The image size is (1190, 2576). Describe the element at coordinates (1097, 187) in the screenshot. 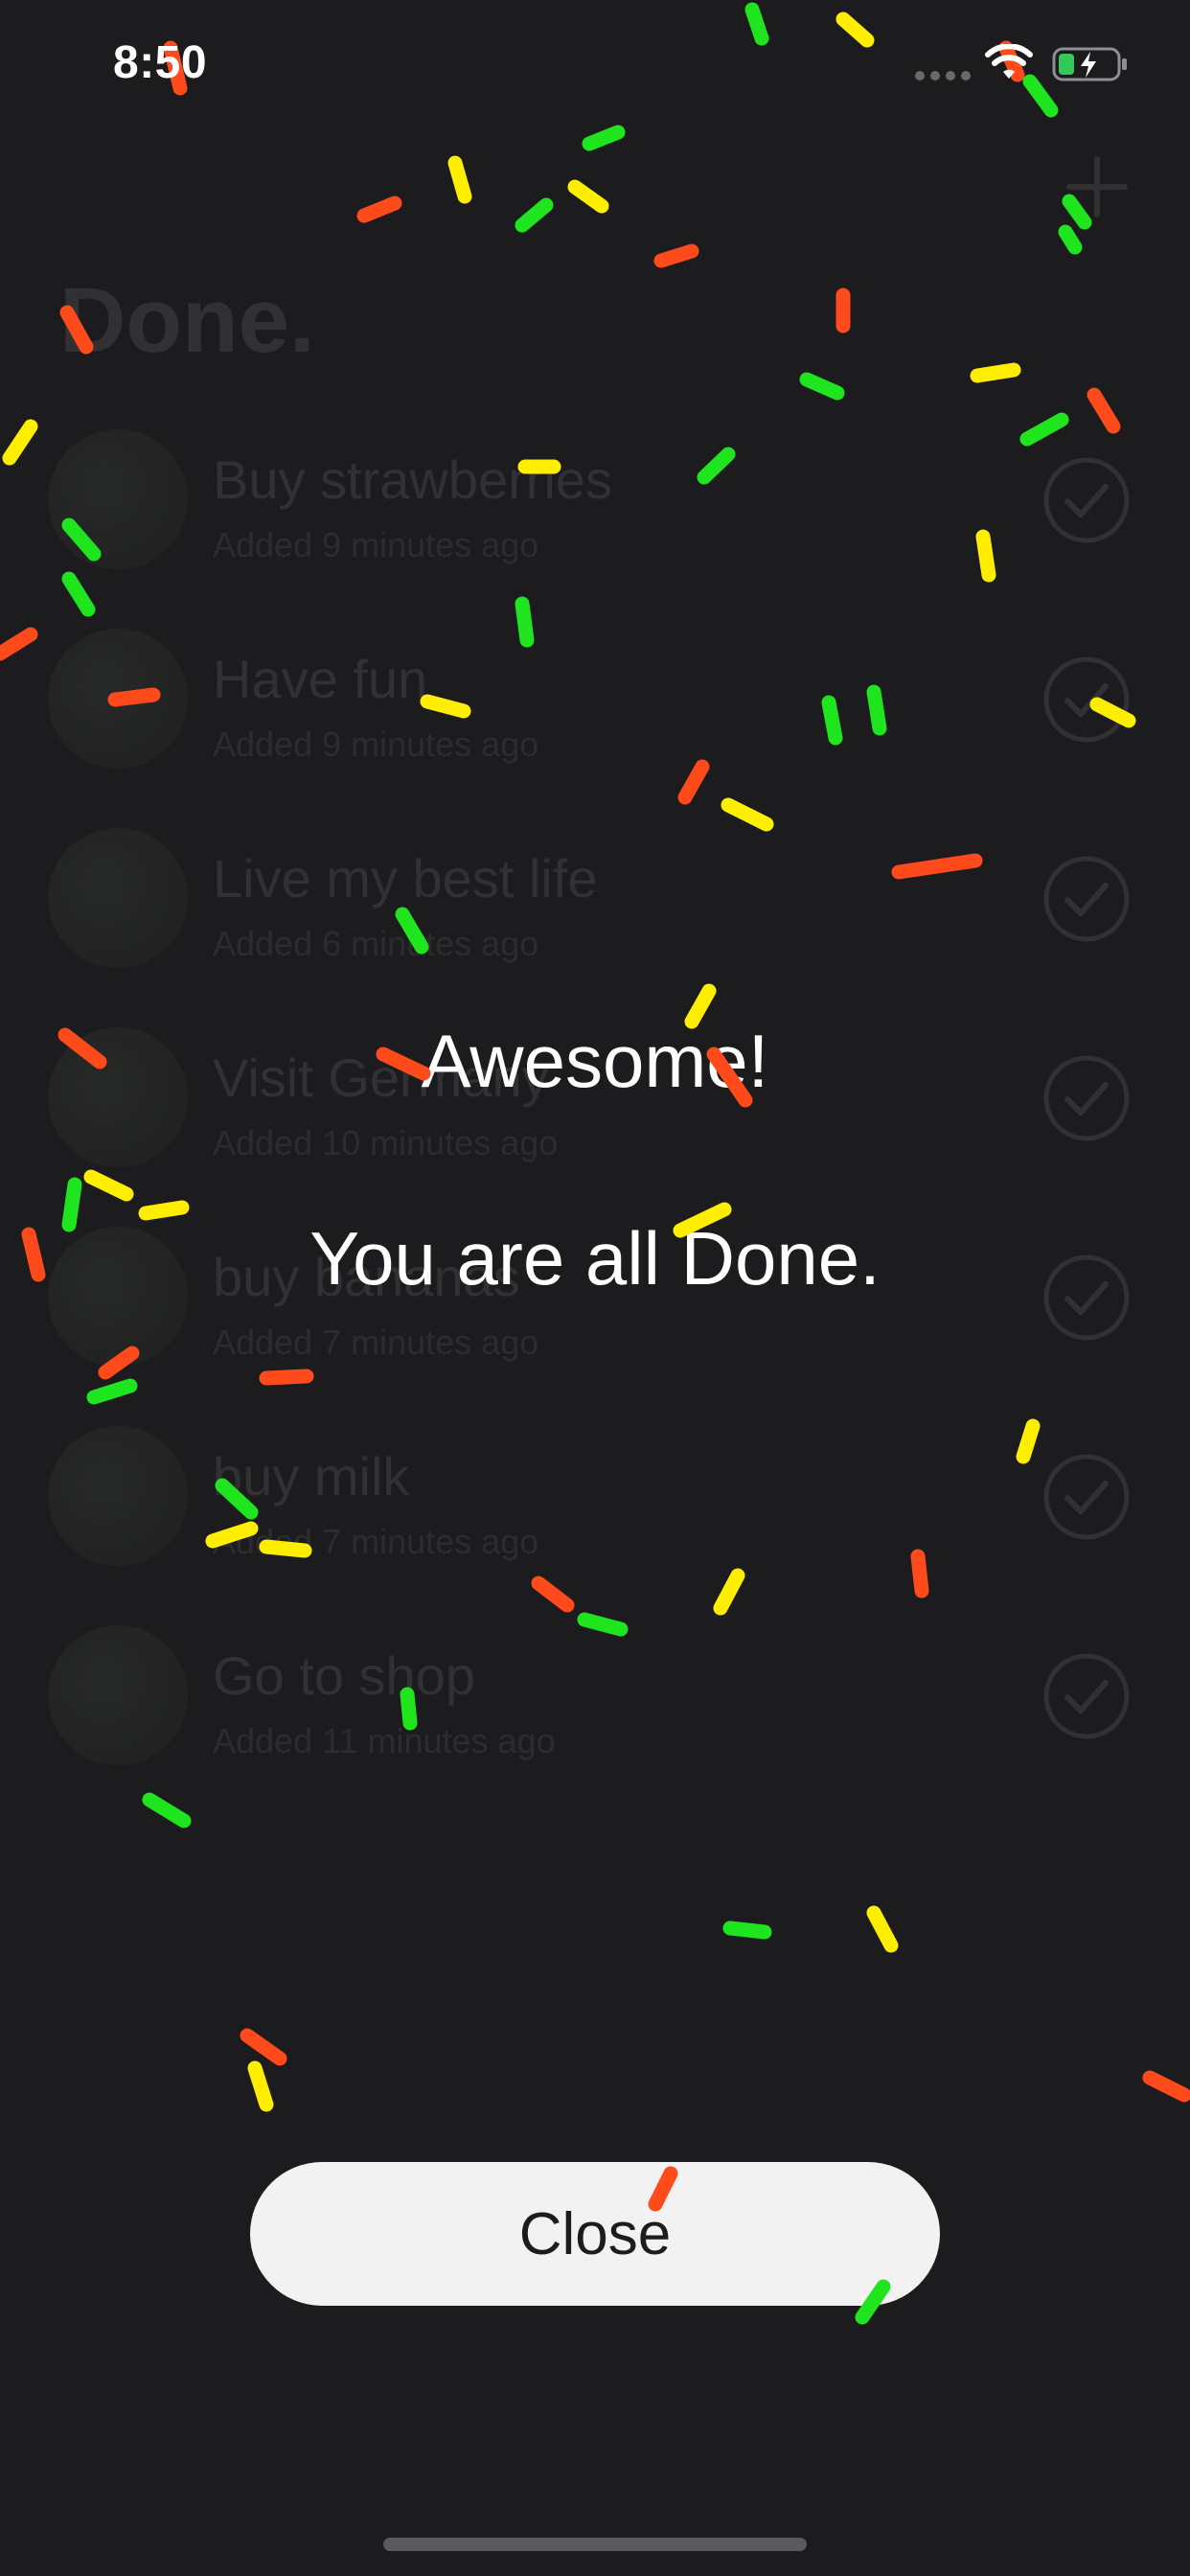

I see `plus-icon` at that location.